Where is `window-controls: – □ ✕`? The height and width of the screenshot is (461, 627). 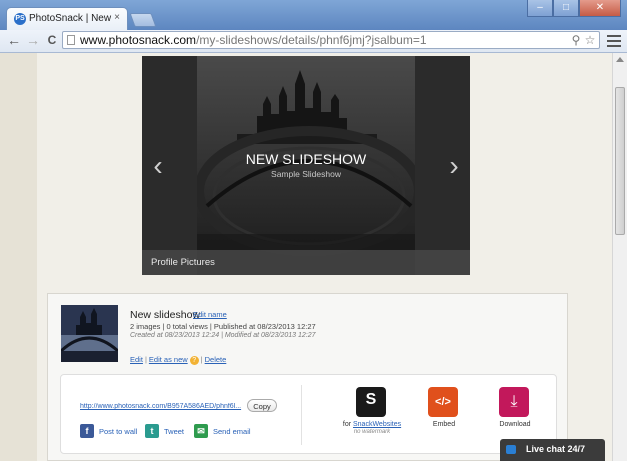
window-controls: – □ ✕ is located at coordinates (574, 9).